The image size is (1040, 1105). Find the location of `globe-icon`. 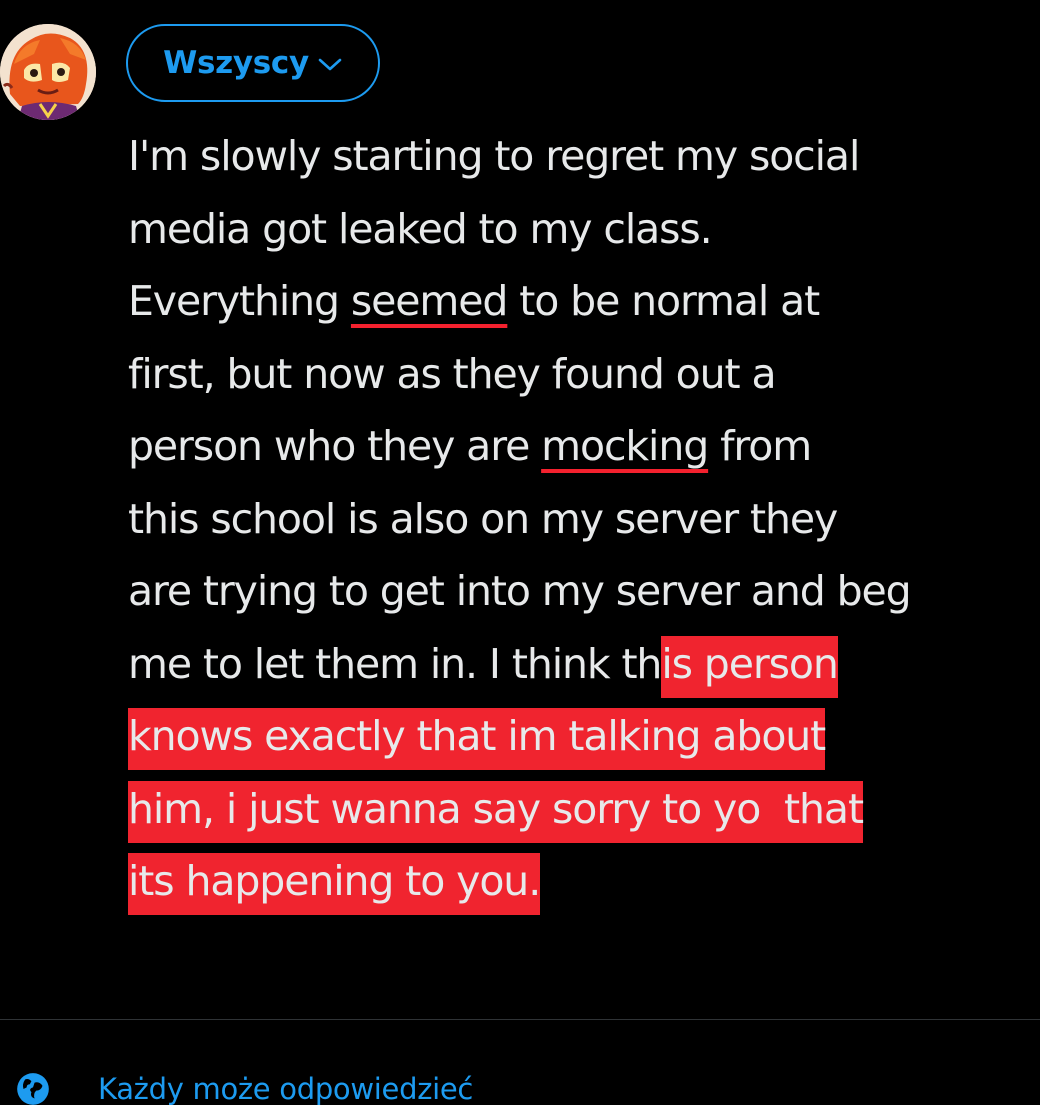

globe-icon is located at coordinates (33, 1089).